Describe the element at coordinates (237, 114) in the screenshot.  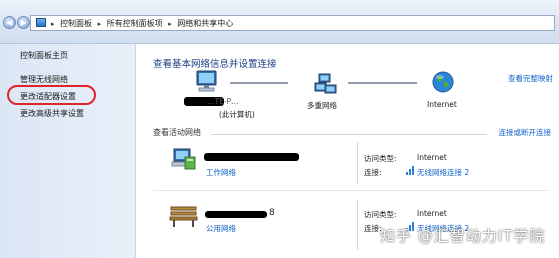
I see `computer-label: (此计算机)` at that location.